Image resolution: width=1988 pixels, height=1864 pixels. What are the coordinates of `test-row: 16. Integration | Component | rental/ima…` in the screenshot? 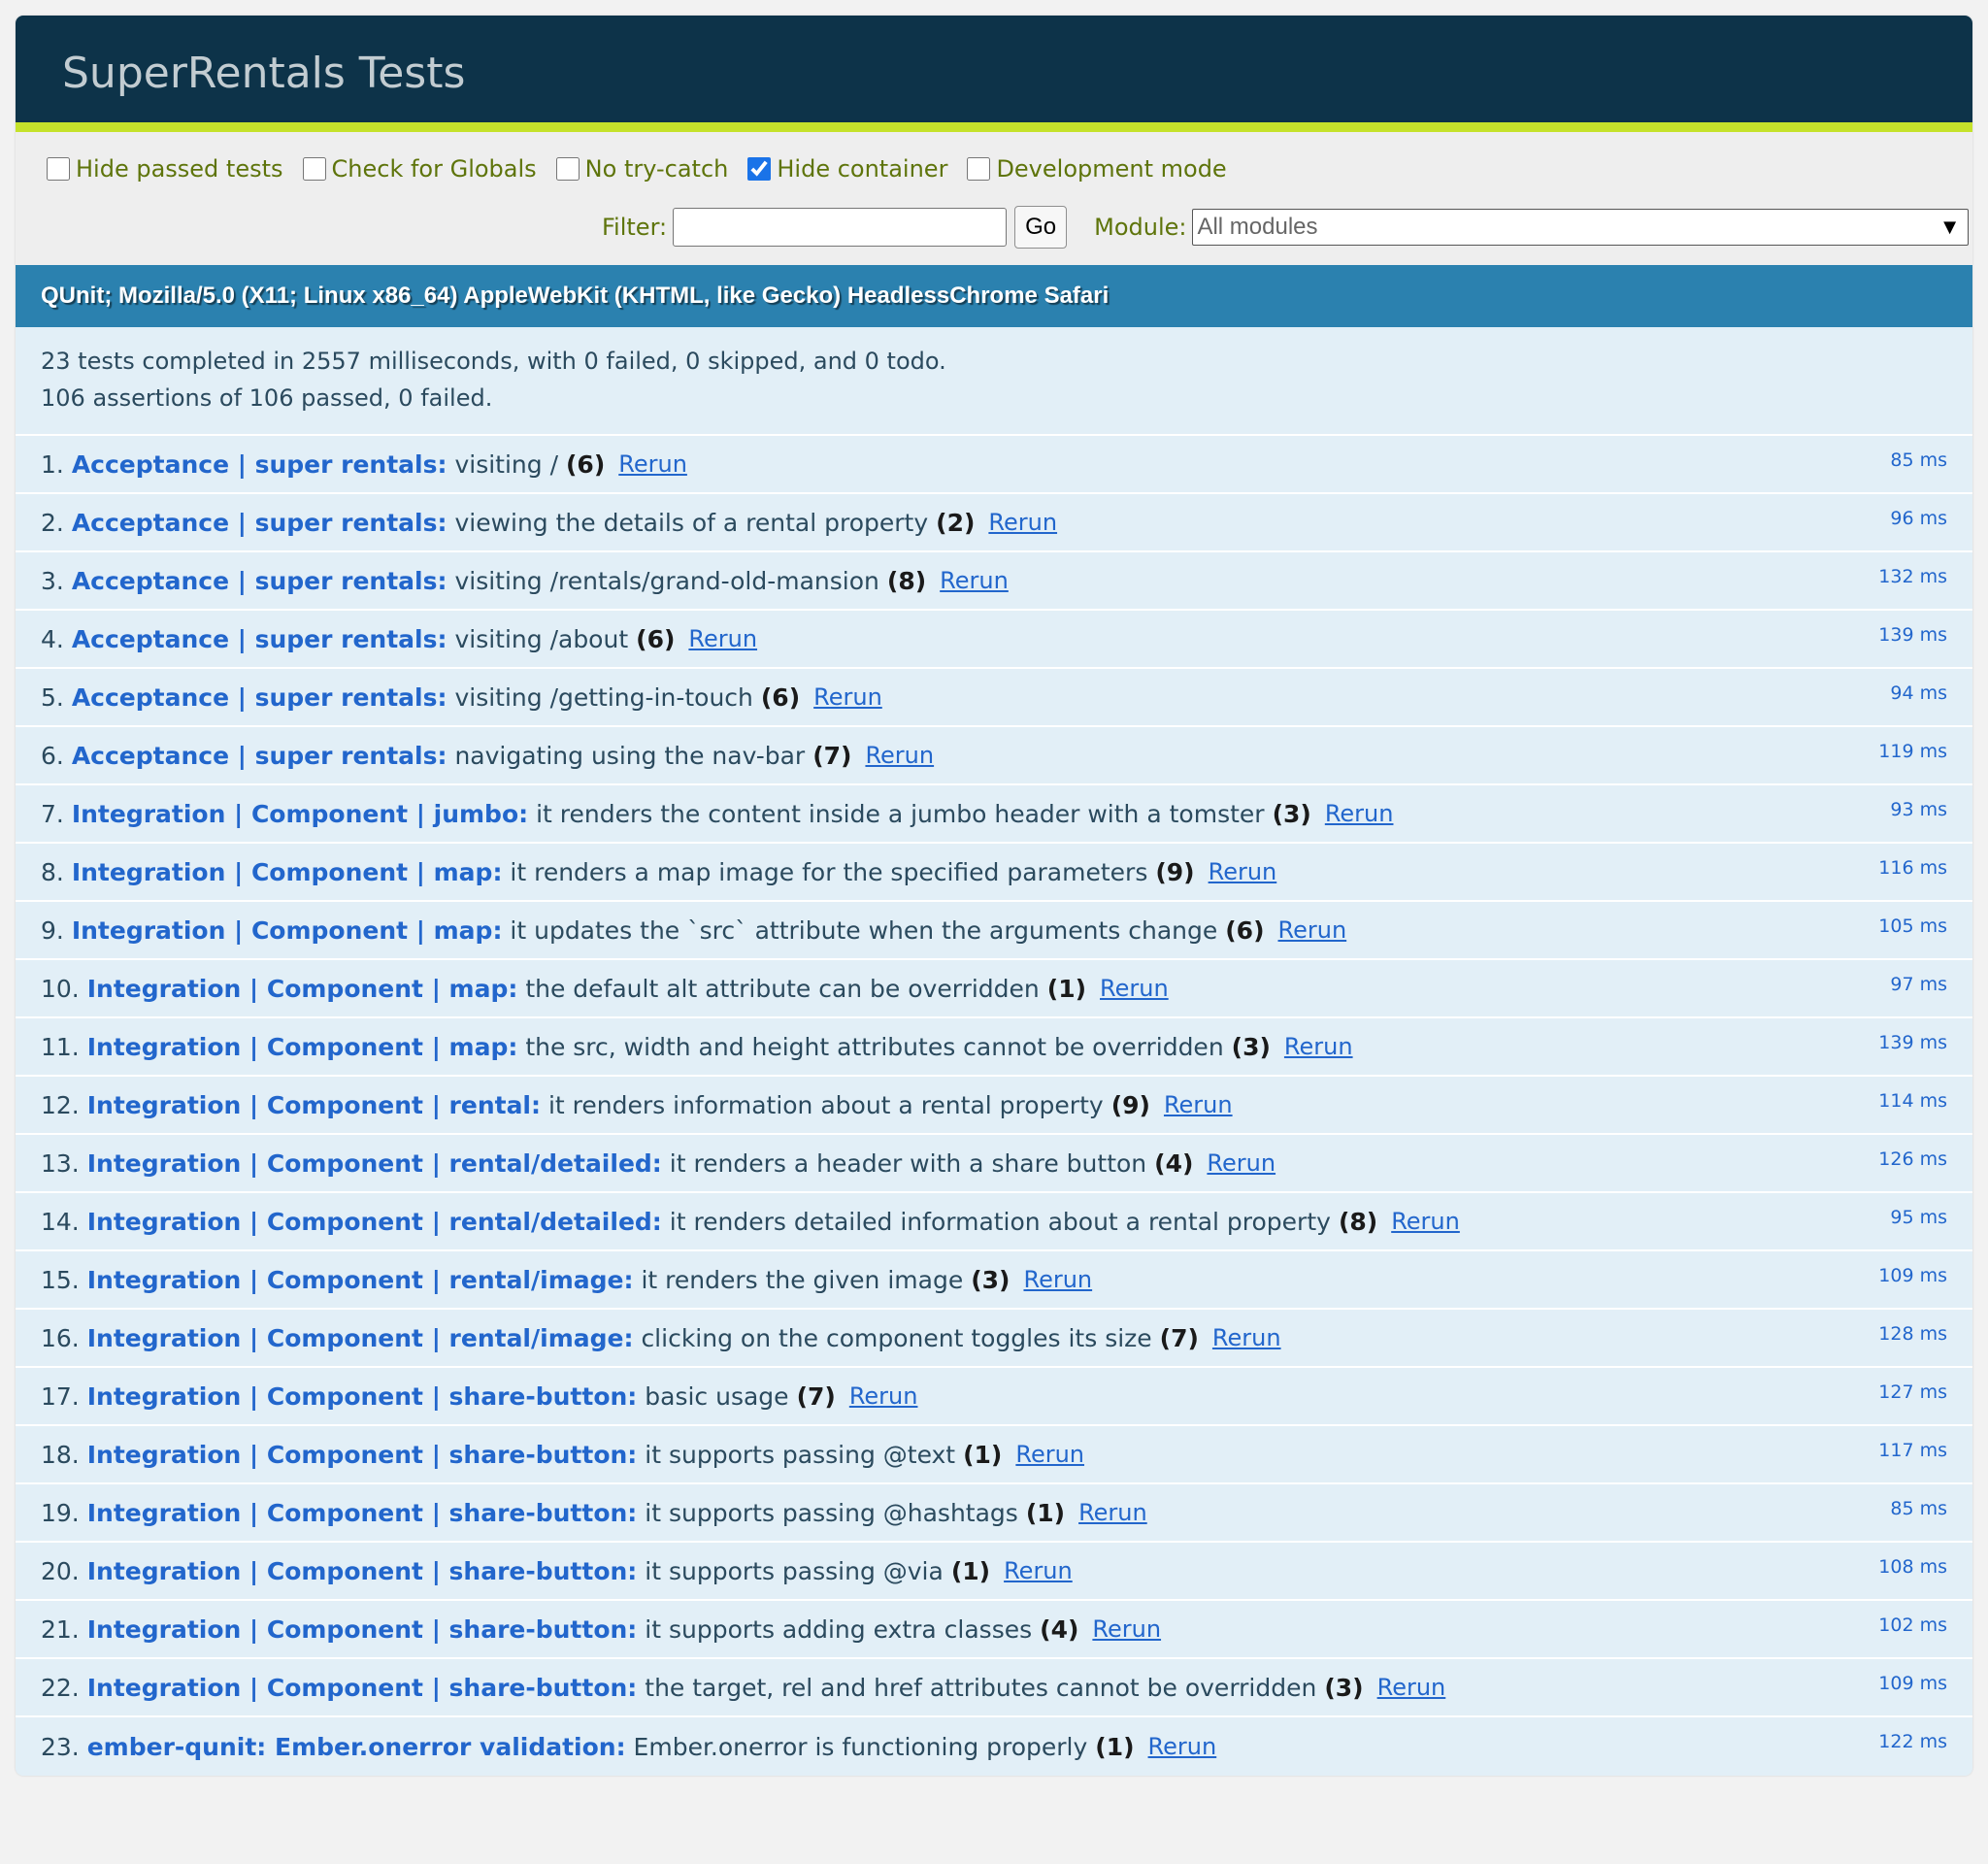 It's located at (994, 1339).